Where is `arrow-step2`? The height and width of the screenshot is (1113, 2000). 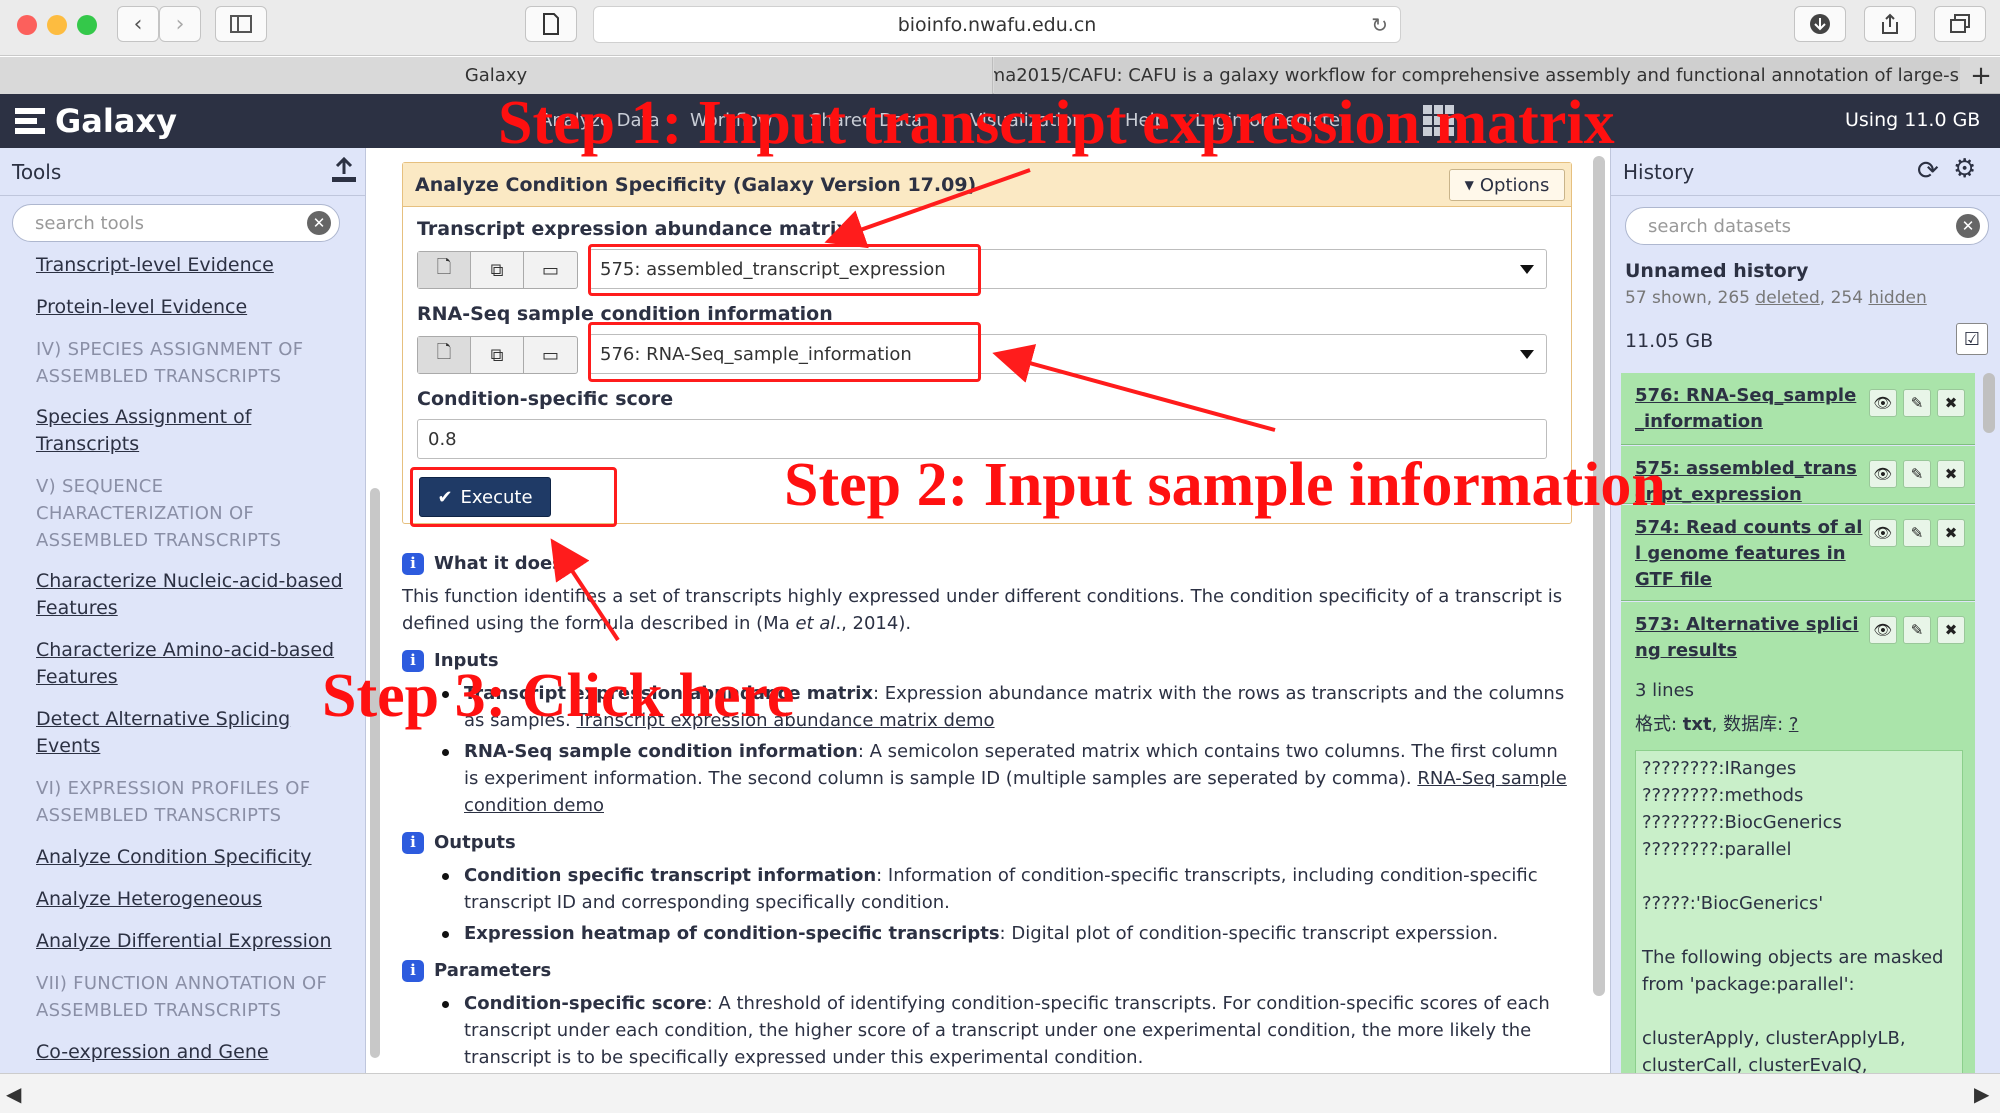
arrow-step2 is located at coordinates (1134, 388).